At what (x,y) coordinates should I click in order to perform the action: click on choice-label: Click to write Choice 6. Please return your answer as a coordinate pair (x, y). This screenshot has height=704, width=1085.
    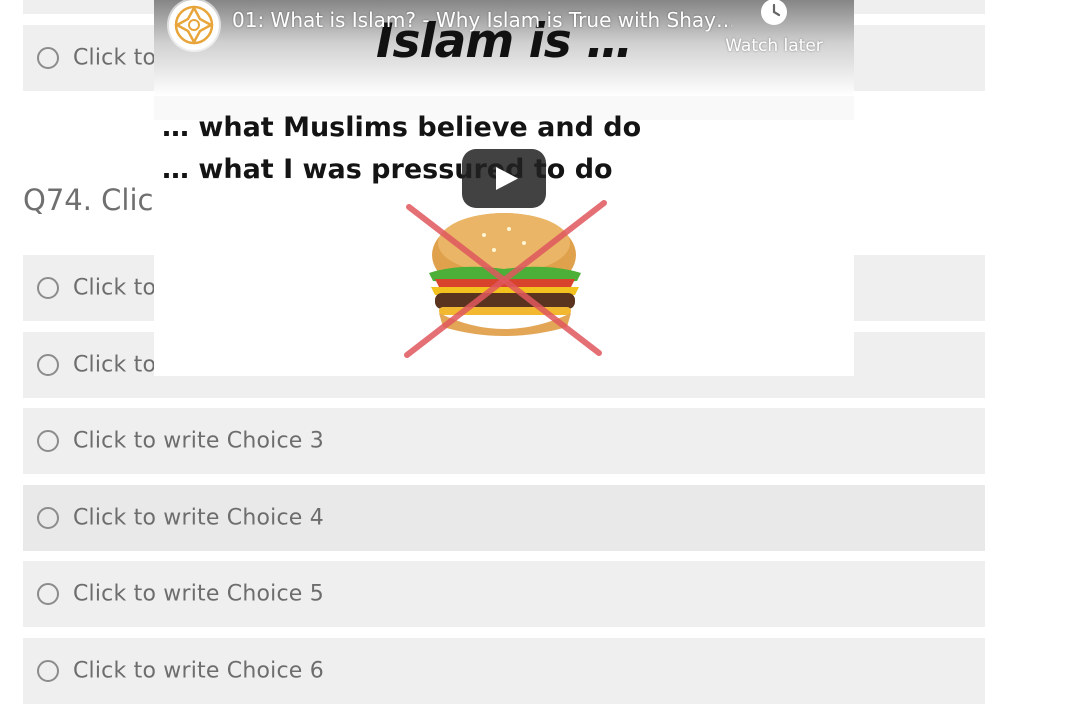
    Looking at the image, I should click on (198, 671).